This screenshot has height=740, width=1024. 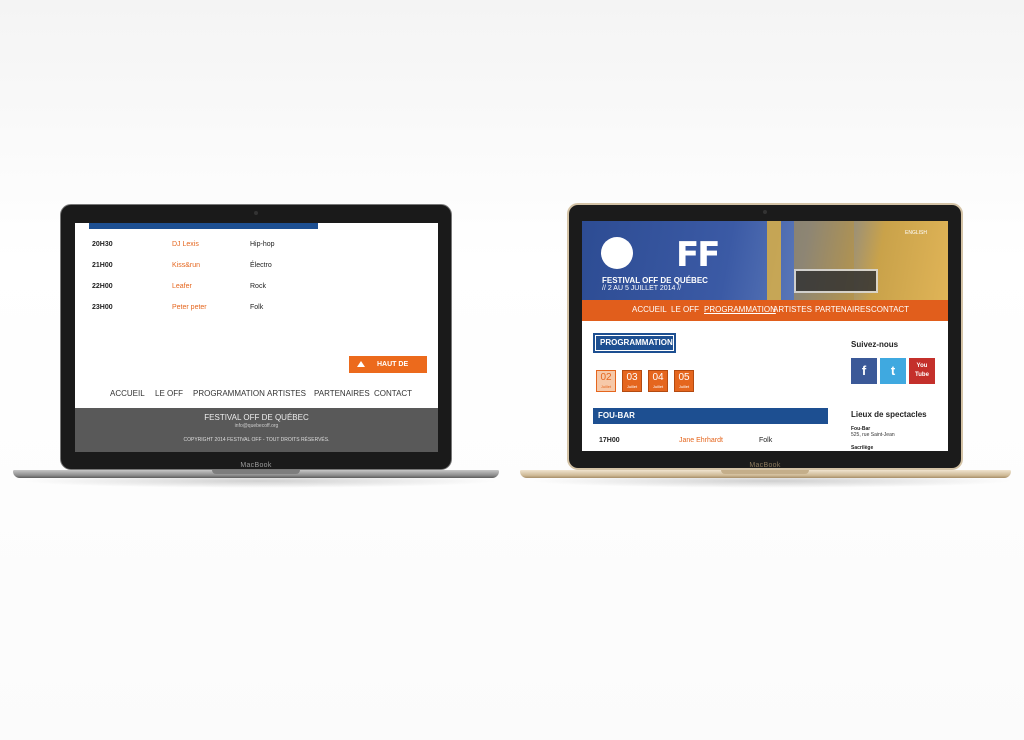 I want to click on schedule-genre: Hip-hop, so click(x=262, y=244).